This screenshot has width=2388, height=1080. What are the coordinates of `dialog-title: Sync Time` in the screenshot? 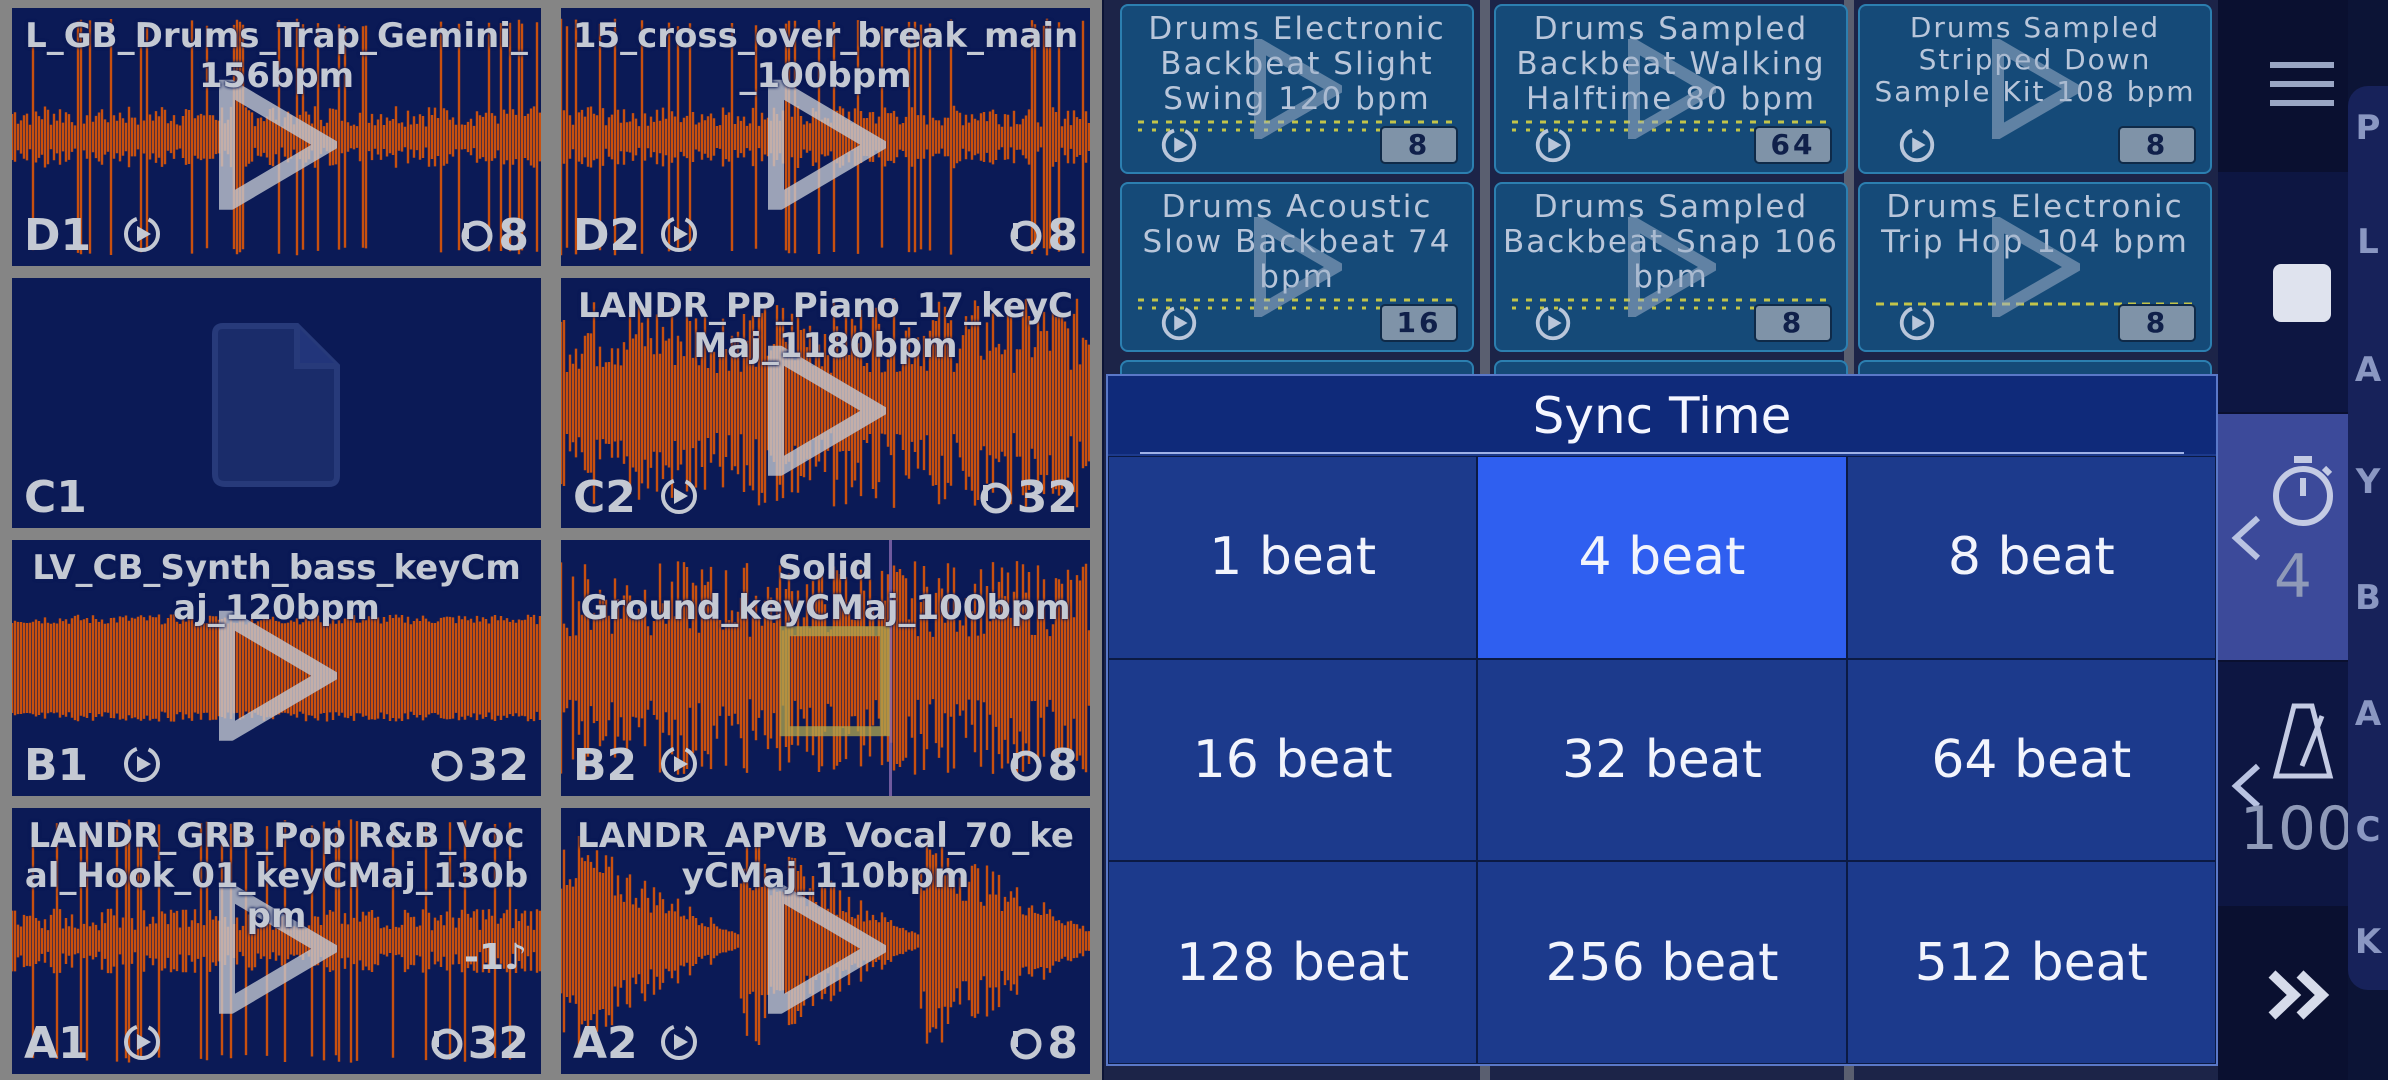 It's located at (1662, 415).